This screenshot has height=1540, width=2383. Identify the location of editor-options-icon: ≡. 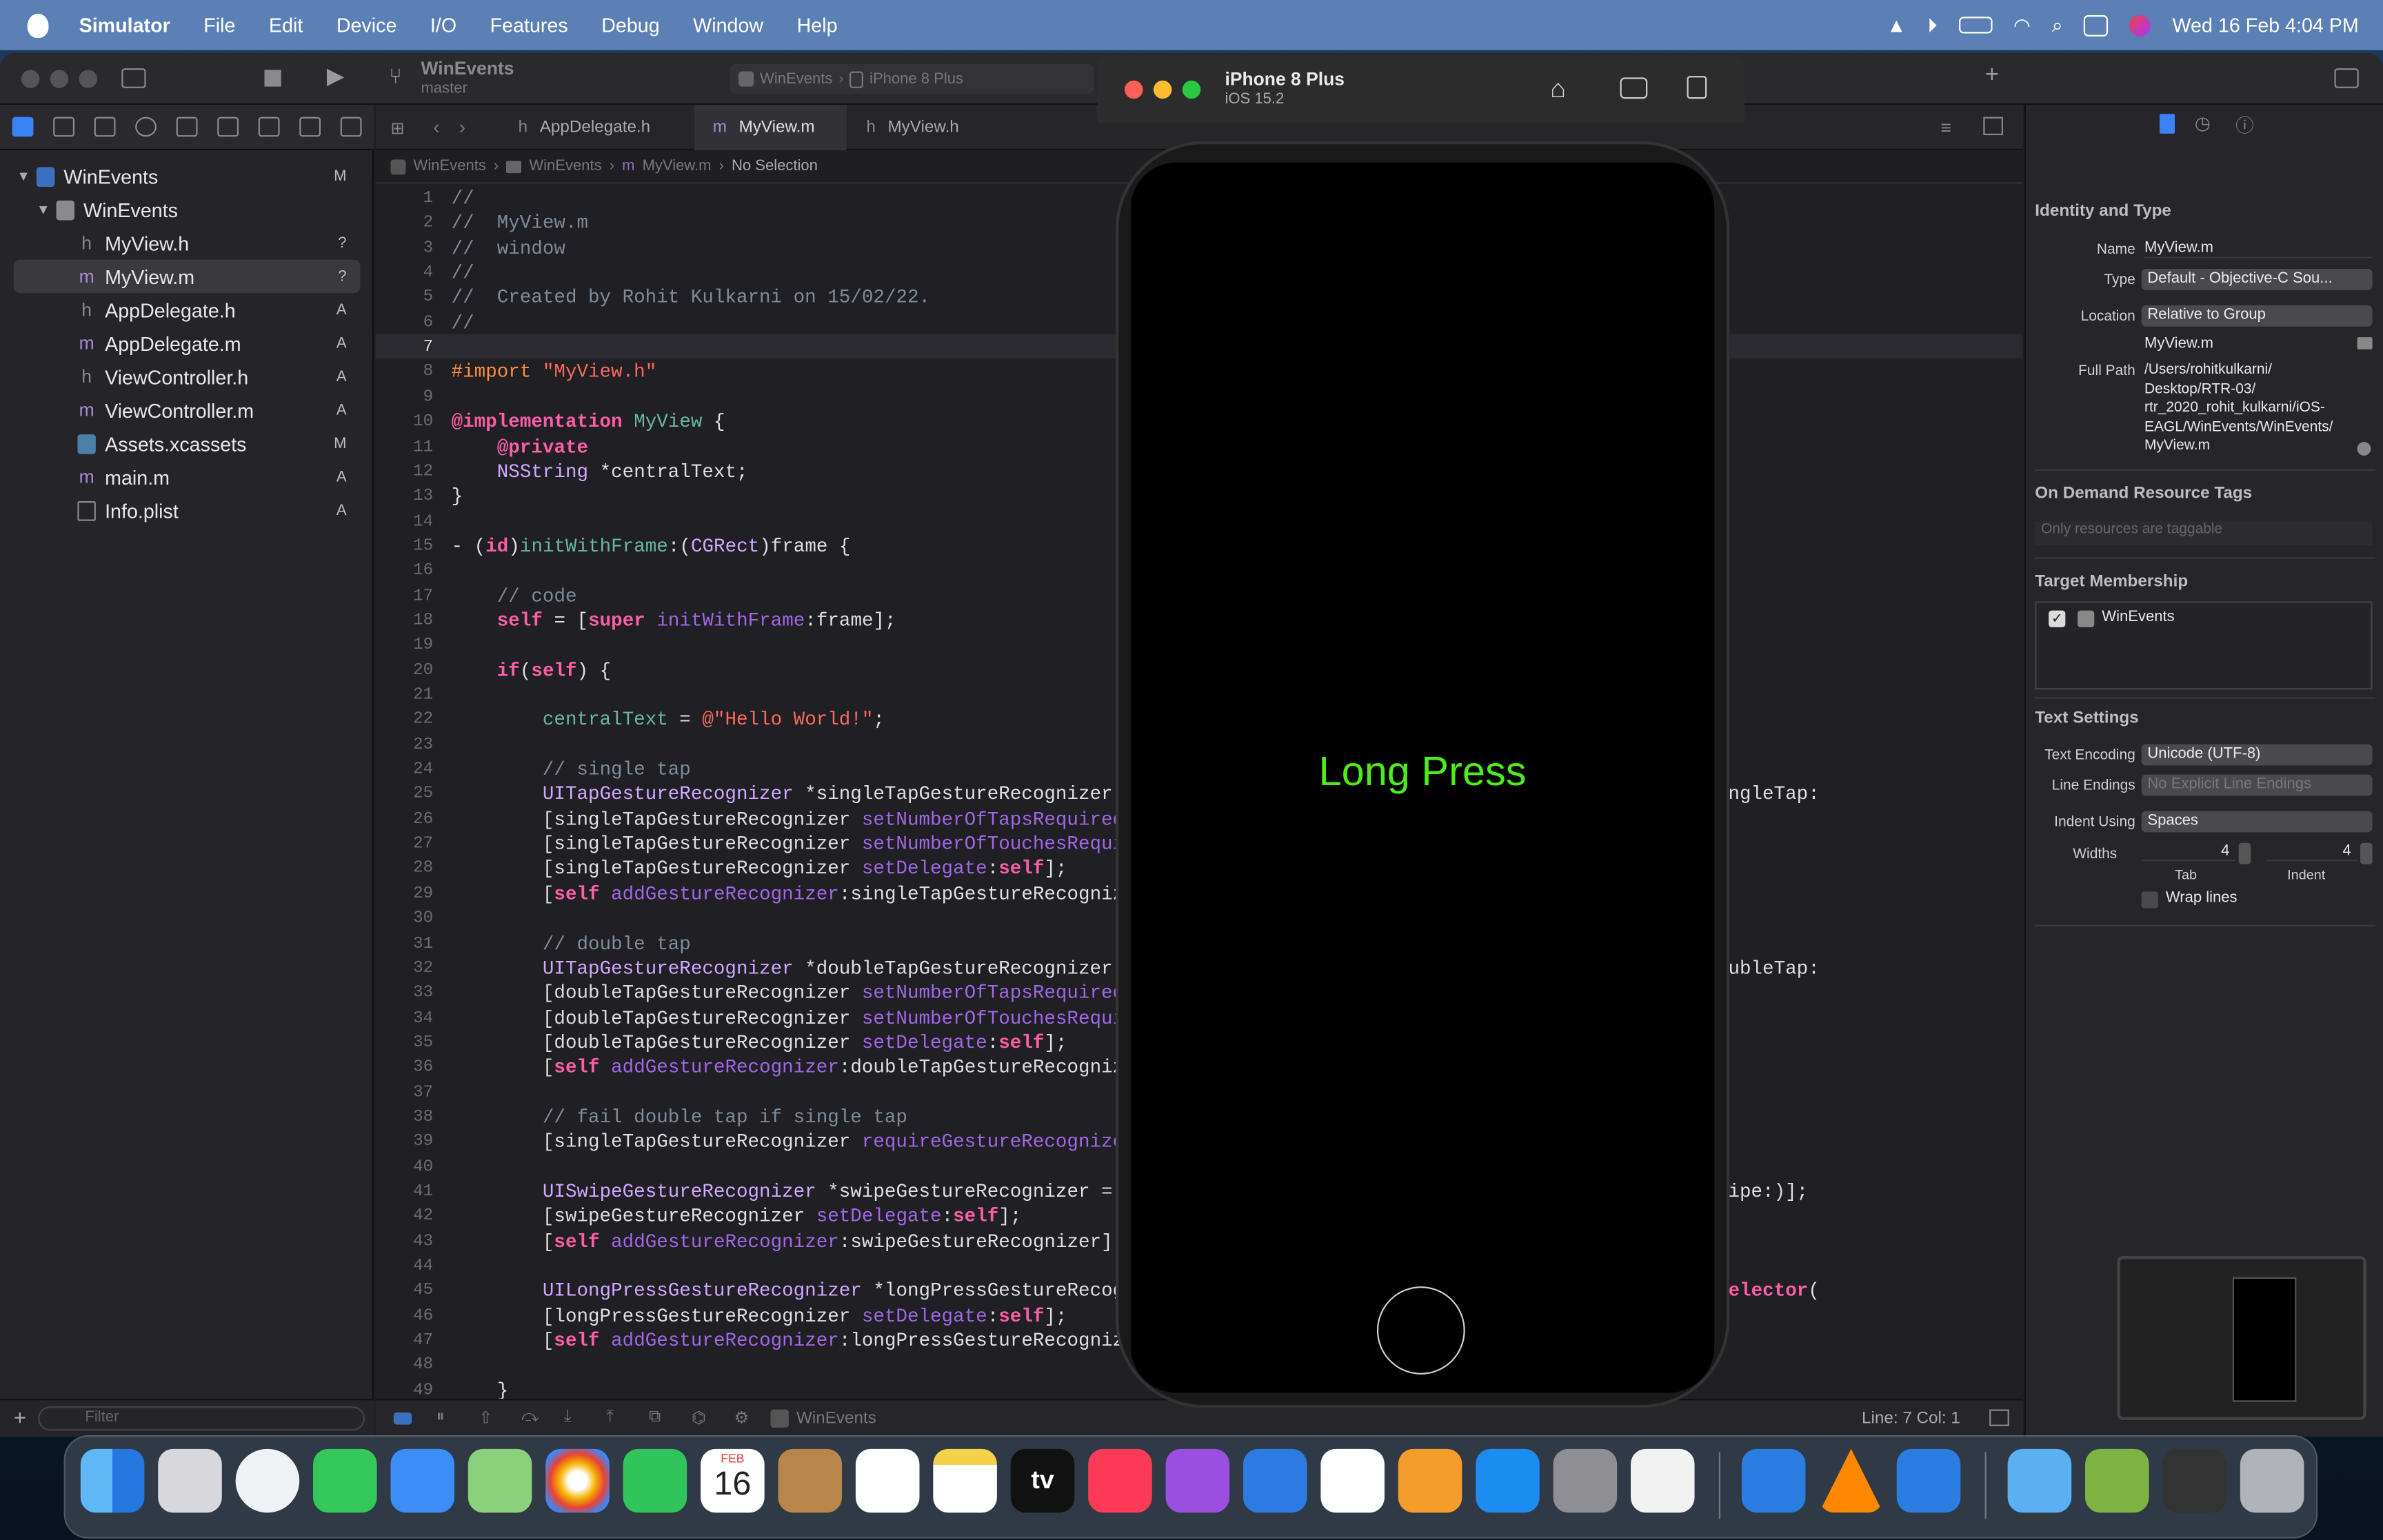
(1946, 128).